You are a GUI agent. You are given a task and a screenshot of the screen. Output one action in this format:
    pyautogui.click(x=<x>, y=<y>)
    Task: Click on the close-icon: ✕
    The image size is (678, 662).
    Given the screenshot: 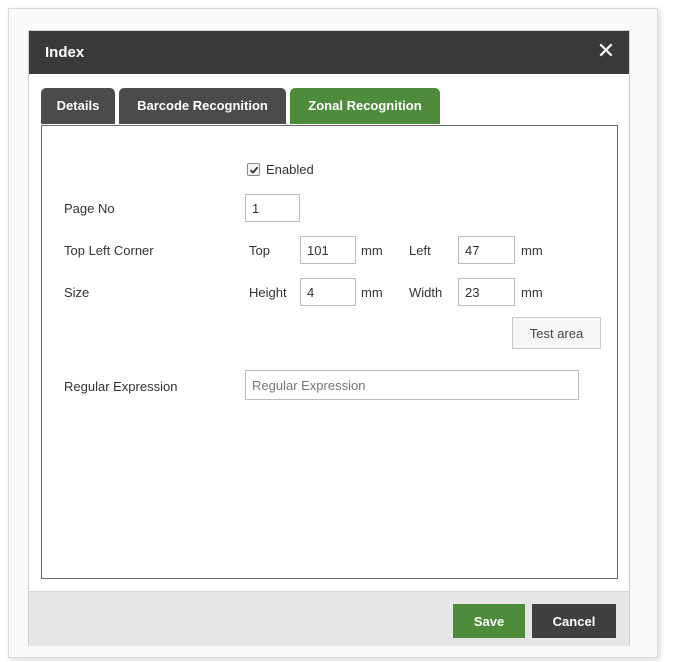 What is the action you would take?
    pyautogui.click(x=606, y=51)
    